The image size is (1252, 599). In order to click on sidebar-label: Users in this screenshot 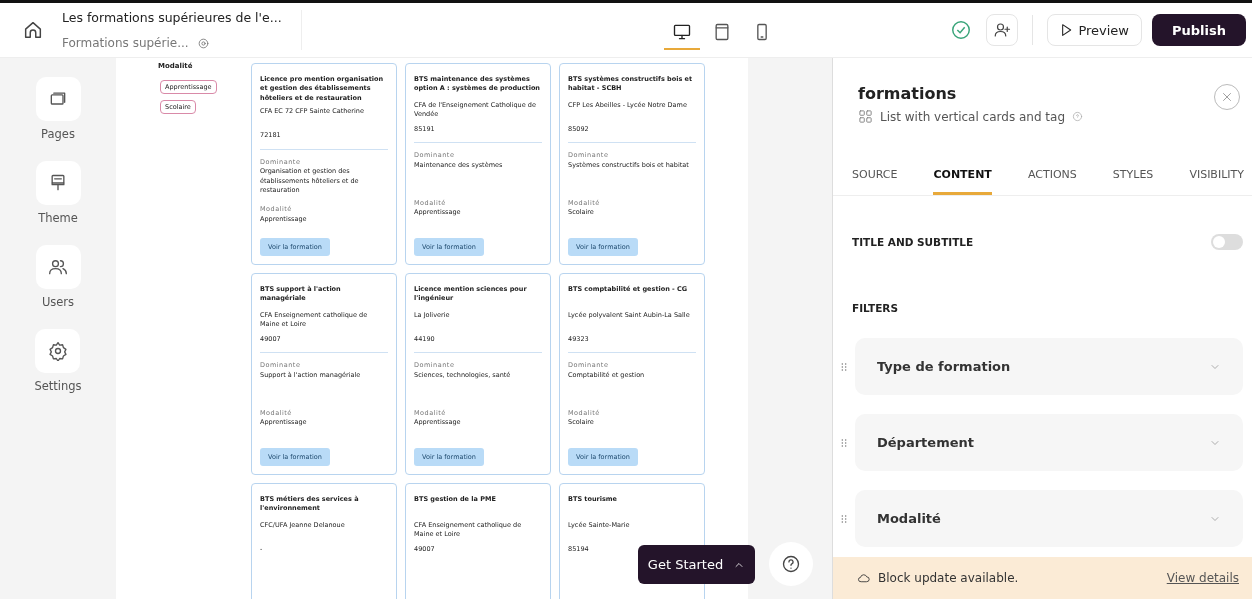, I will do `click(58, 302)`.